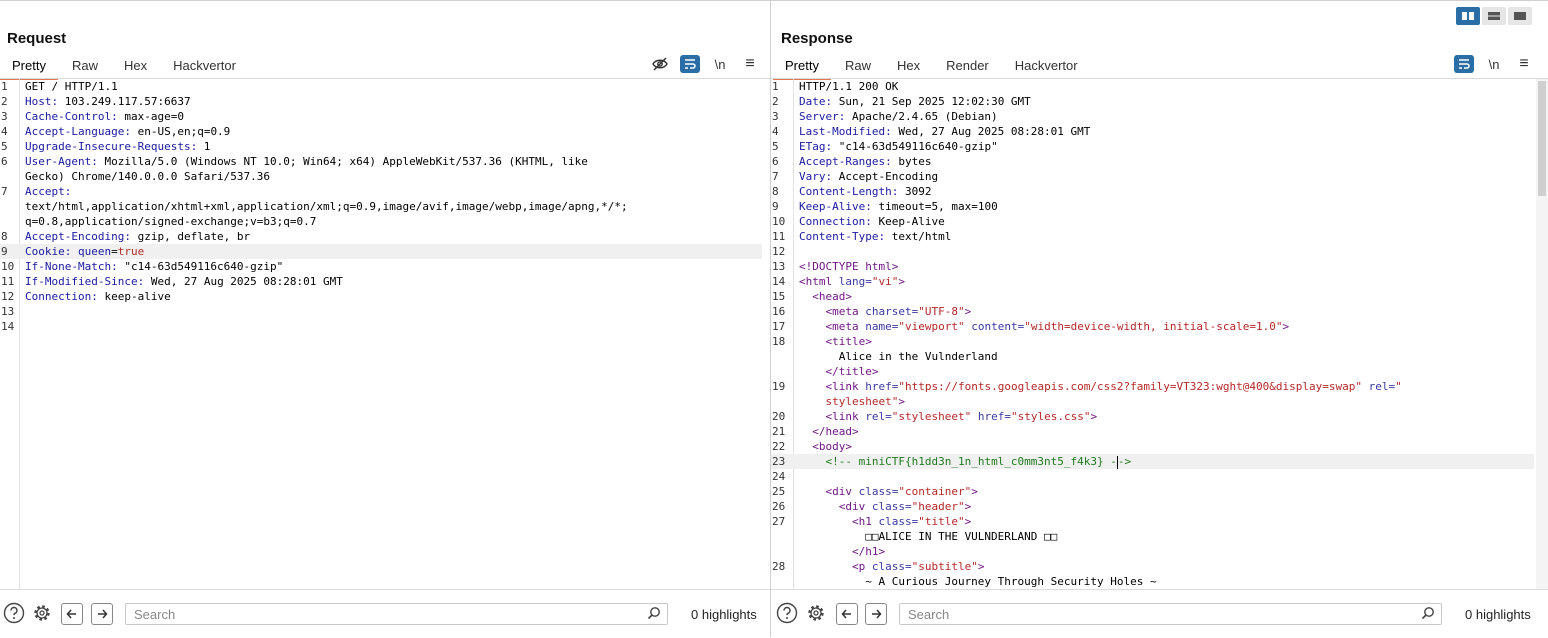 The image size is (1548, 638). What do you see at coordinates (779, 566) in the screenshot?
I see `line-number: 28` at bounding box center [779, 566].